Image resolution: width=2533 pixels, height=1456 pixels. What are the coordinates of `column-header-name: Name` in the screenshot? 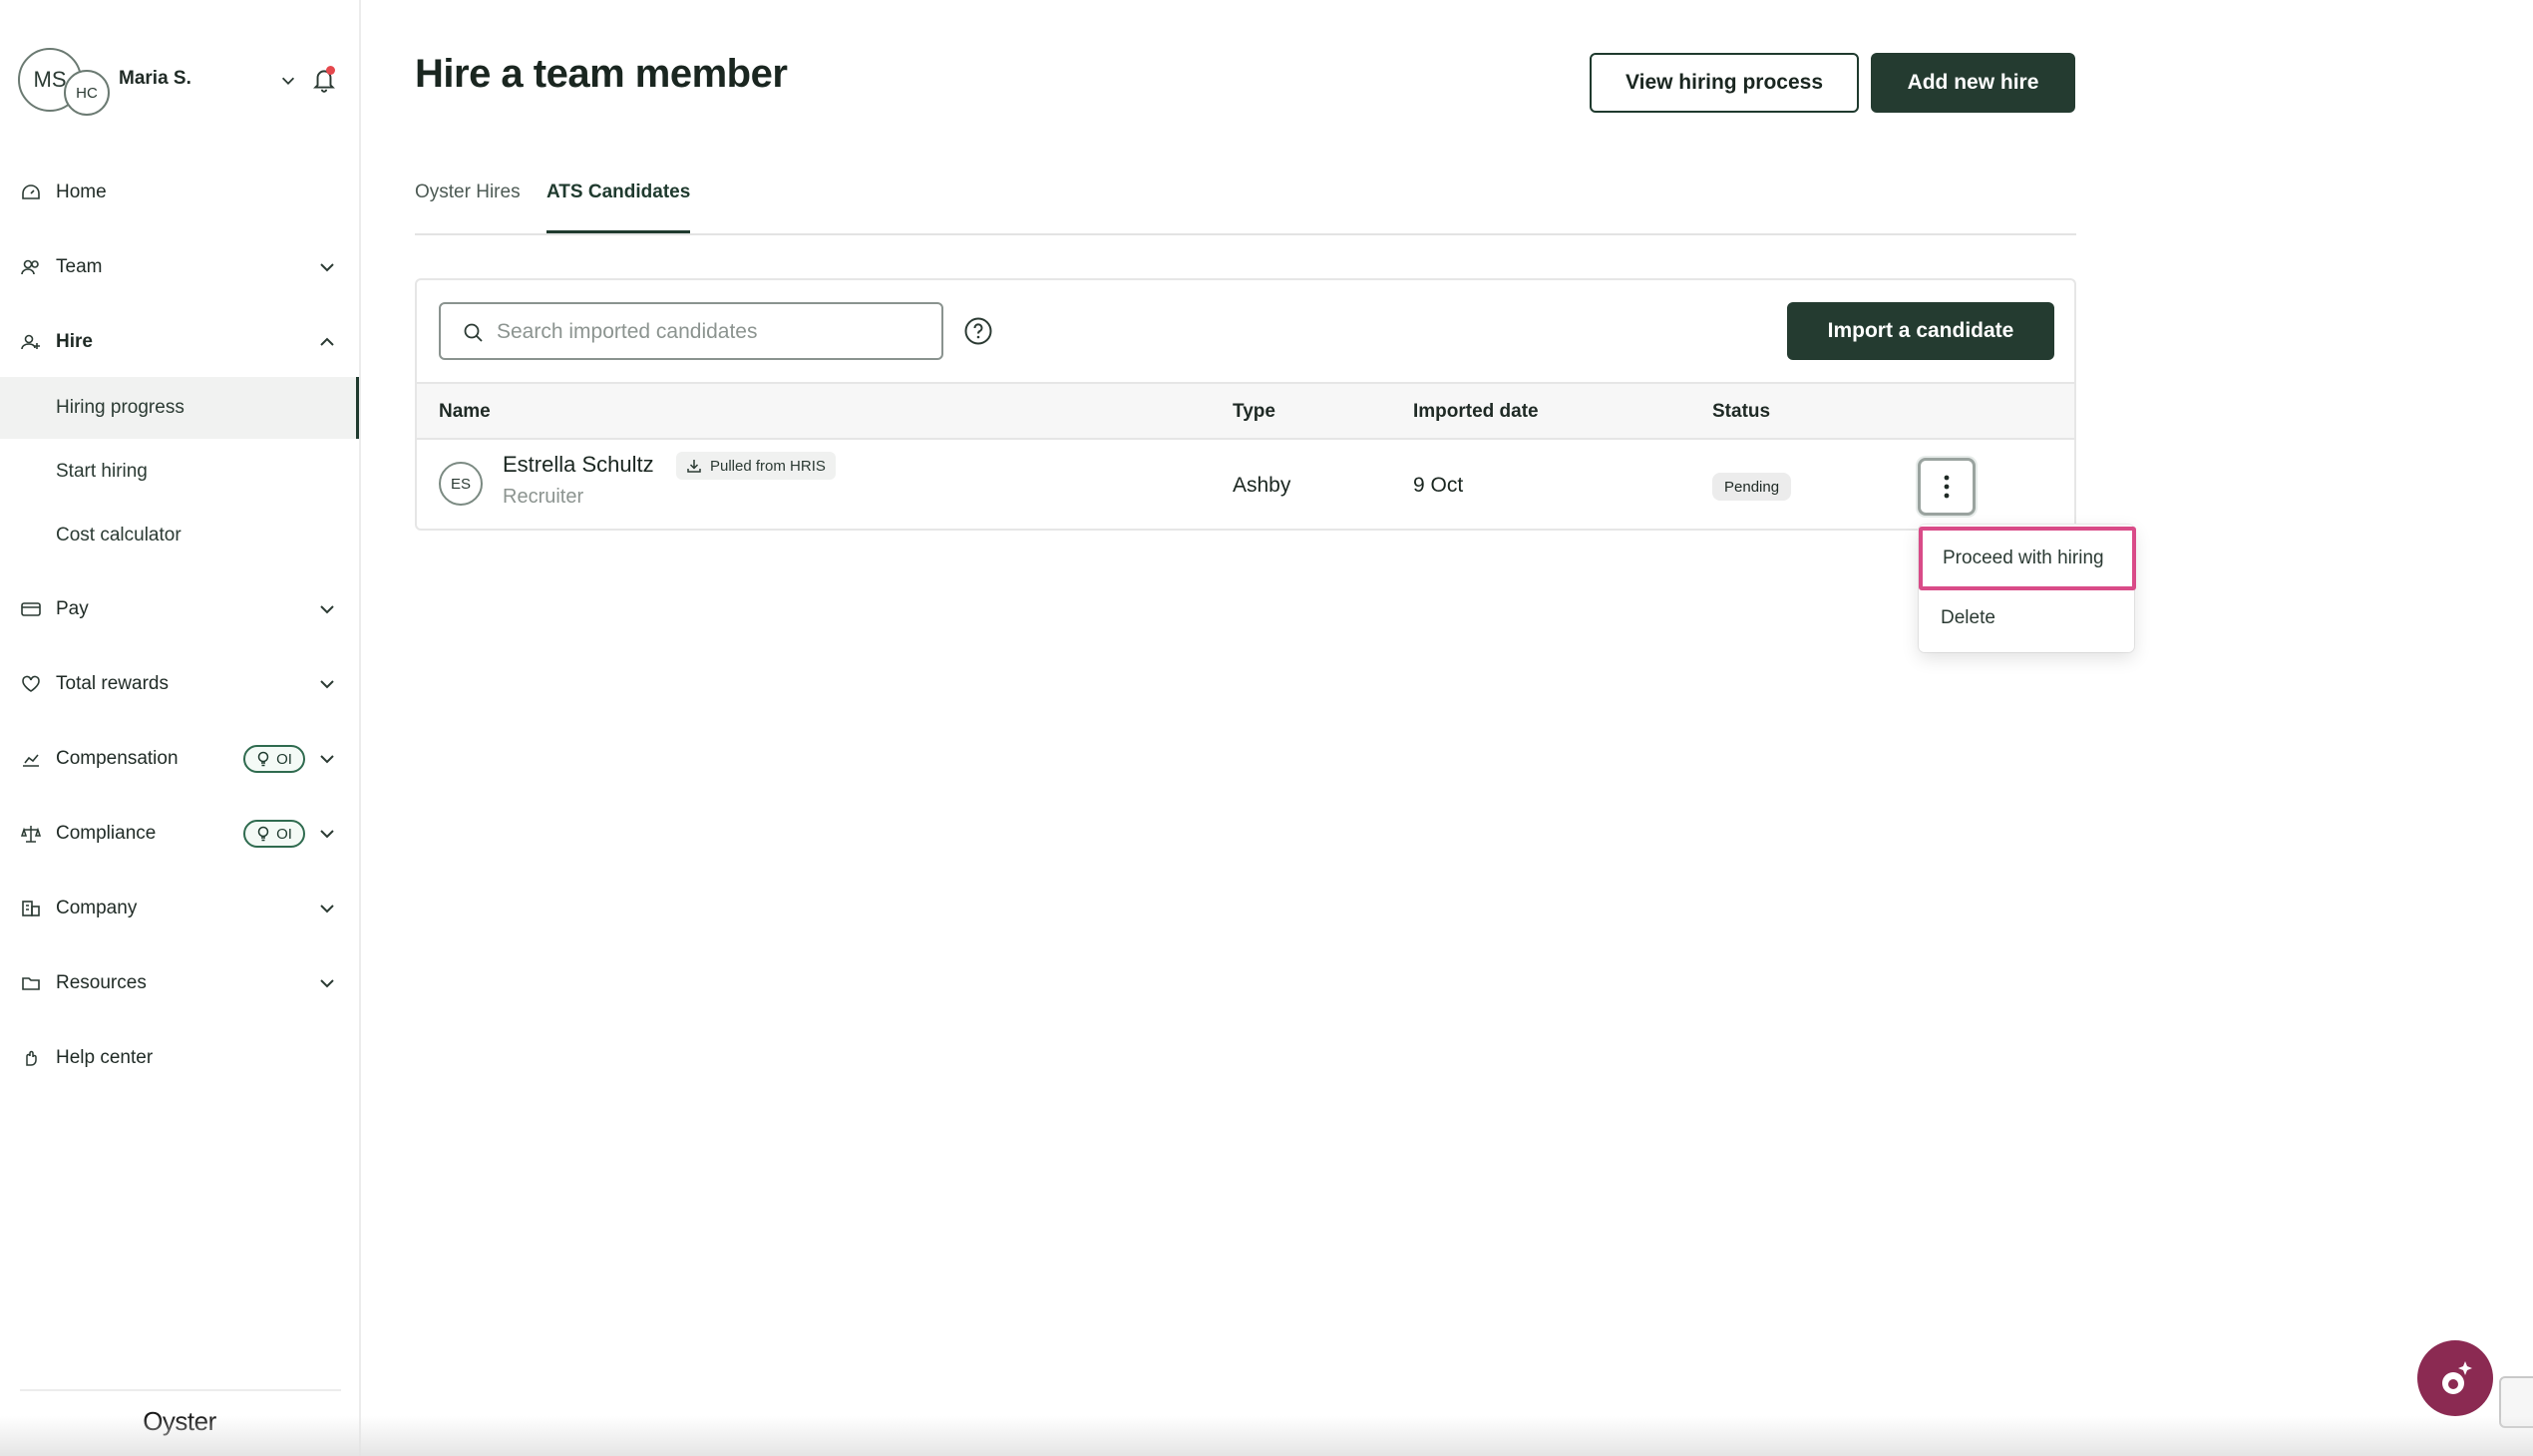 It's located at (465, 412).